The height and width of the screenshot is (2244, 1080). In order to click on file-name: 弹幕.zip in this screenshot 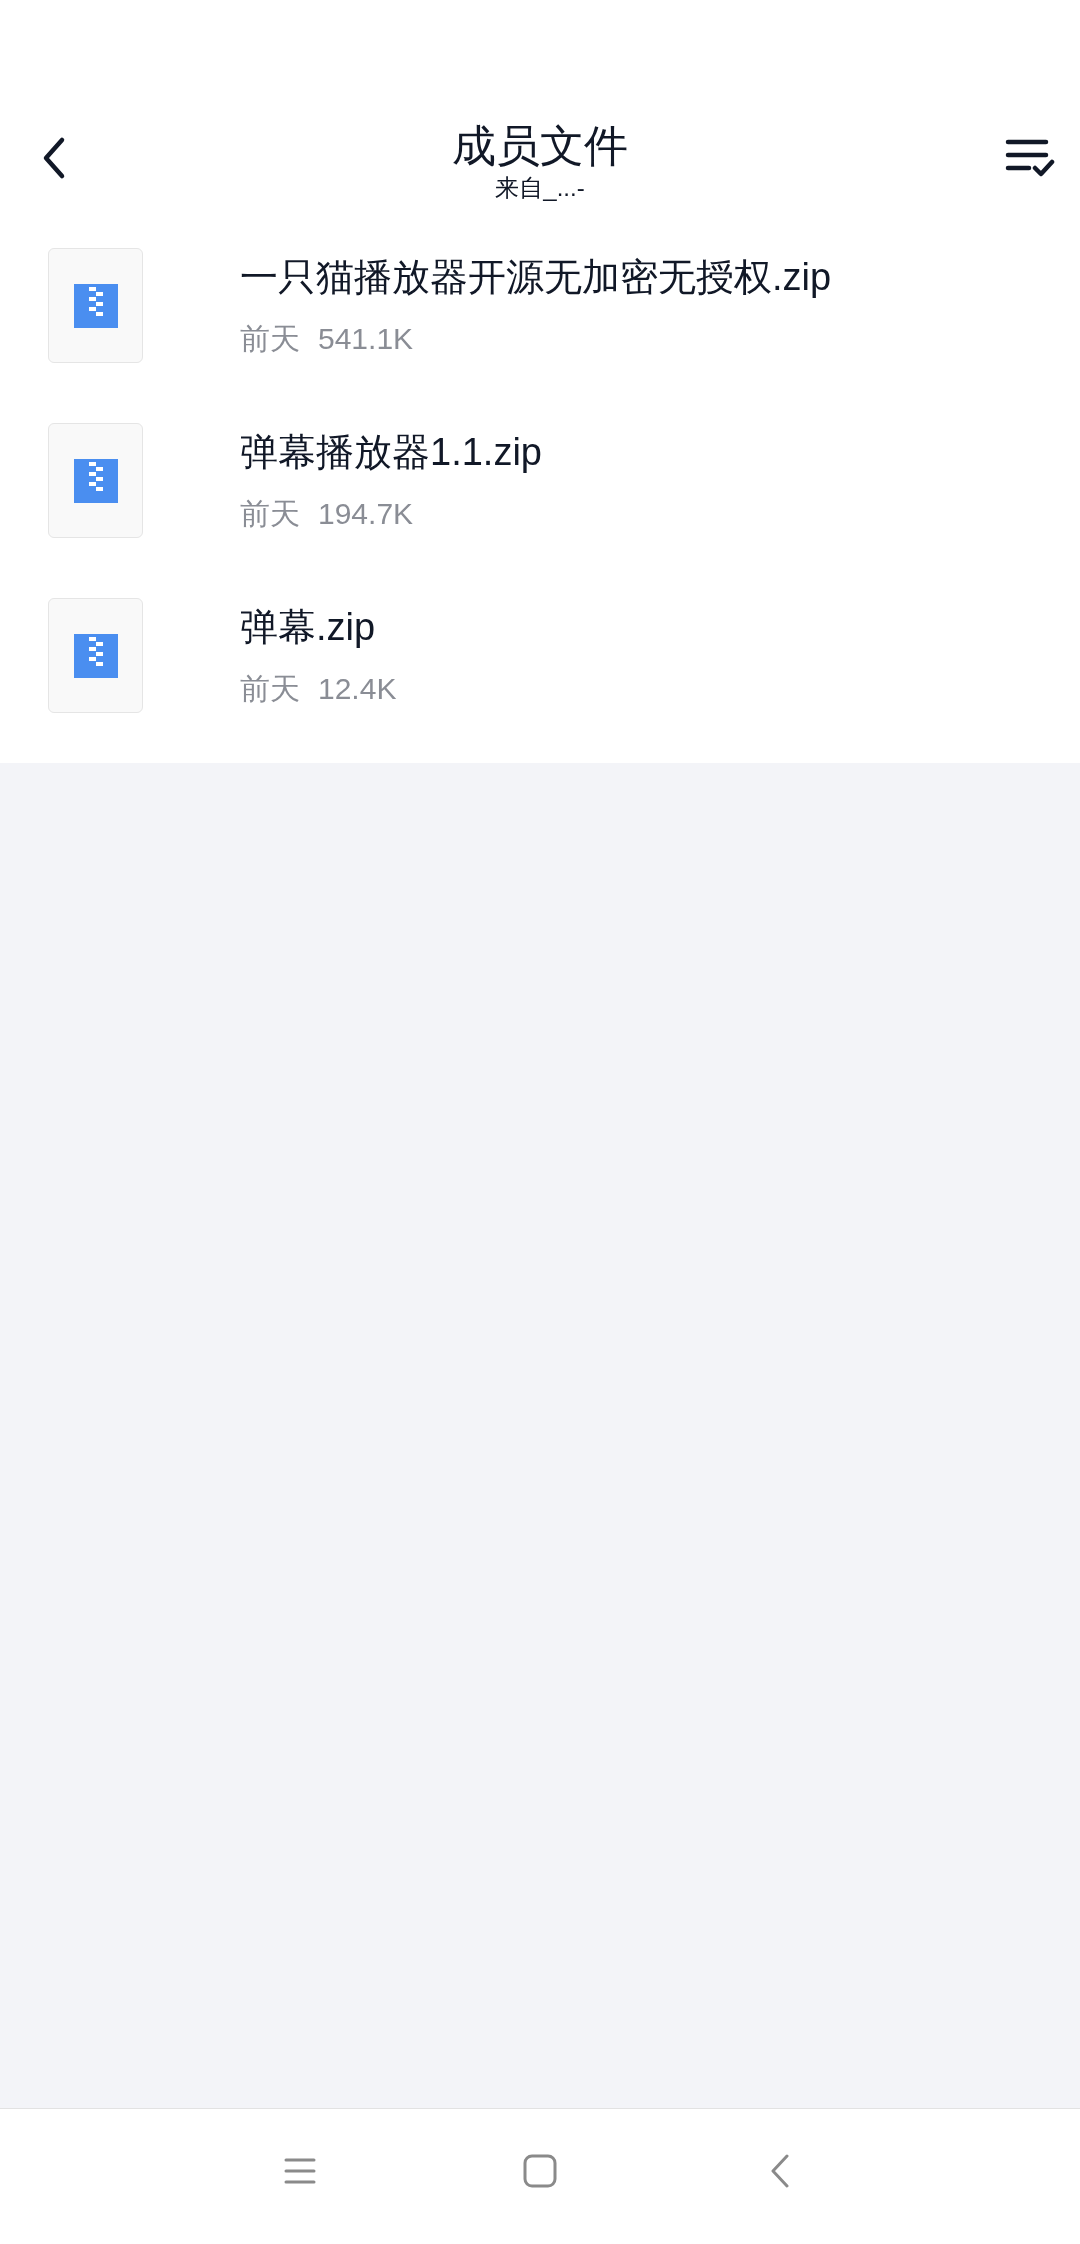, I will do `click(308, 626)`.